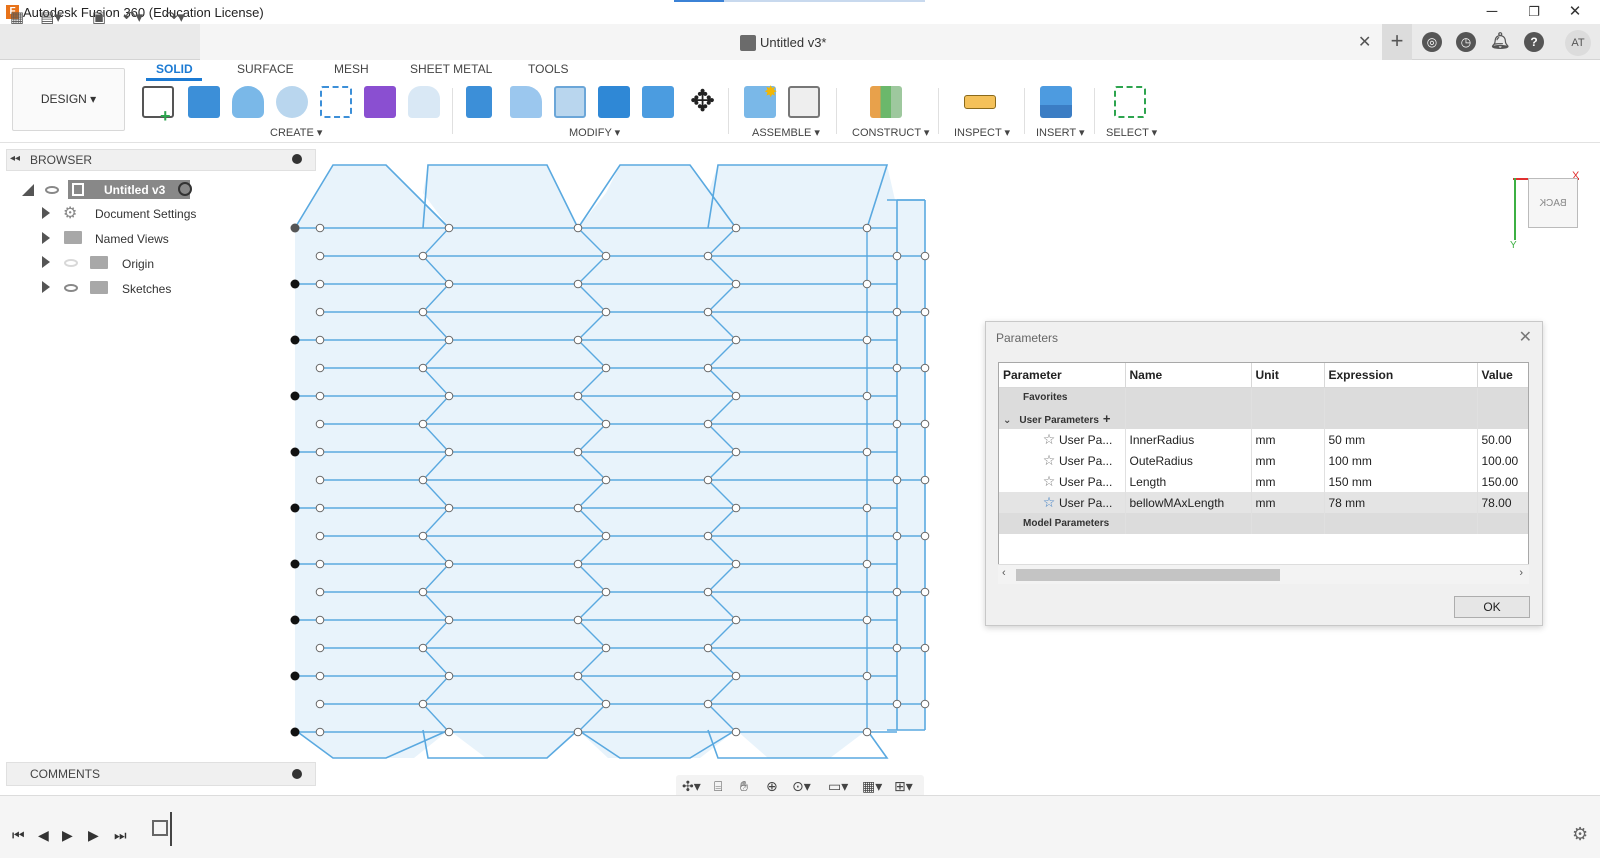 This screenshot has width=1600, height=858. Describe the element at coordinates (1525, 337) in the screenshot. I see `dialog-close-button: ✕` at that location.